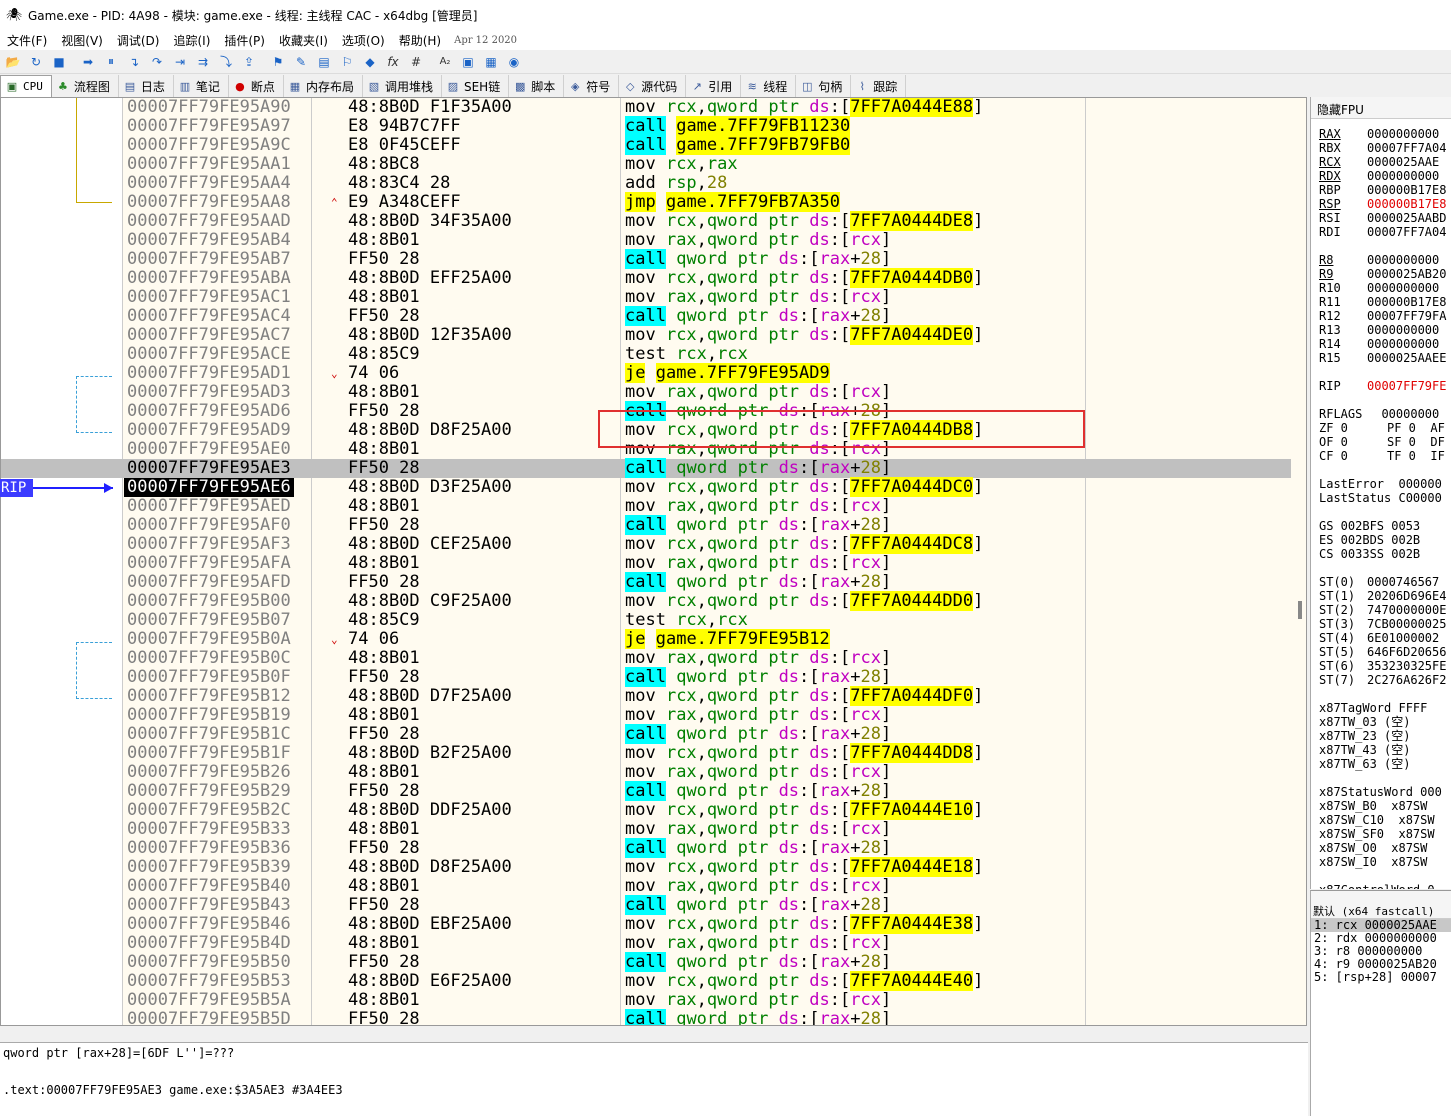 This screenshot has width=1451, height=1116. I want to click on hide-fpu-toggle: 隐藏FPU, so click(1381, 108).